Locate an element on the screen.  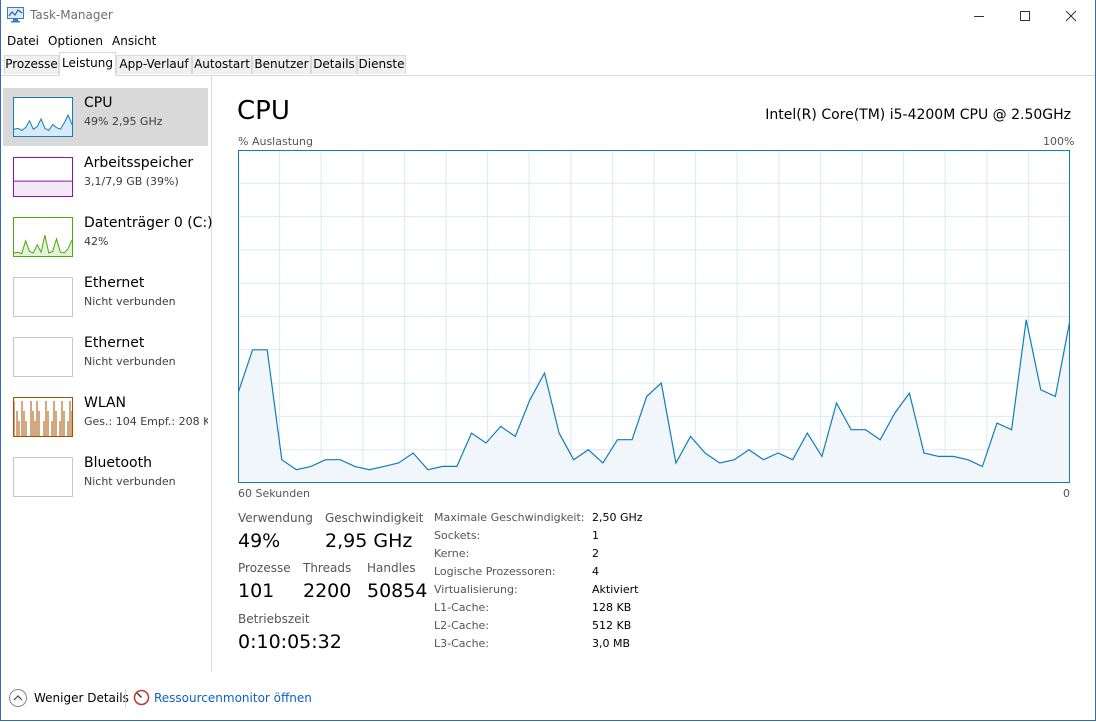
tab-benutzer: Benutzer is located at coordinates (281, 64).